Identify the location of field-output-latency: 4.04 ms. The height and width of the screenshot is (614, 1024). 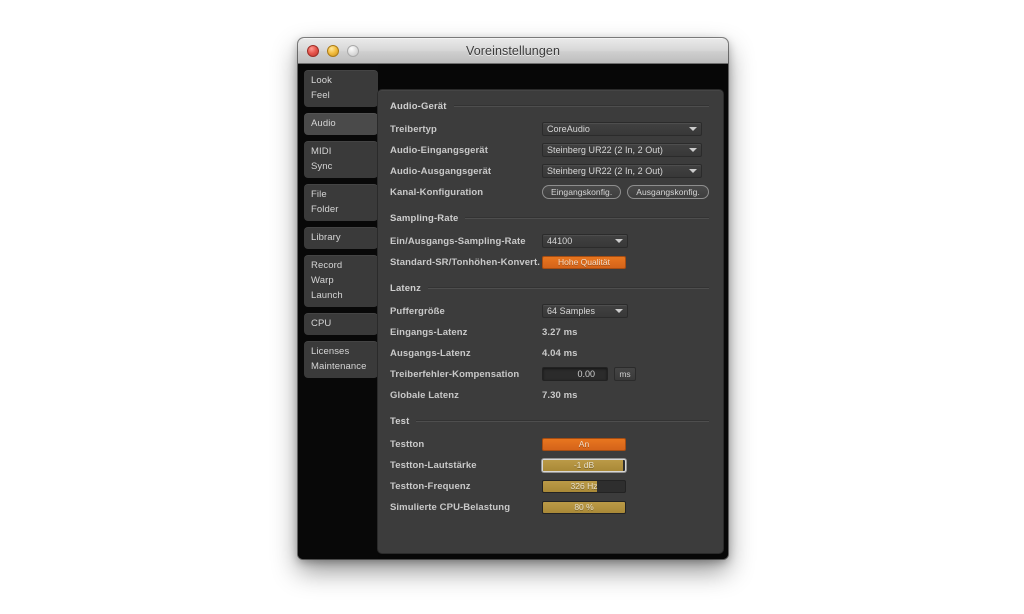
(625, 353).